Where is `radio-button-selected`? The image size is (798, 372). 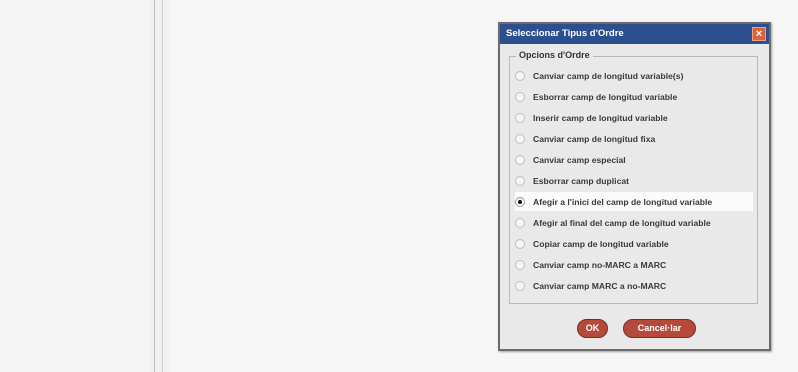
radio-button-selected is located at coordinates (520, 201).